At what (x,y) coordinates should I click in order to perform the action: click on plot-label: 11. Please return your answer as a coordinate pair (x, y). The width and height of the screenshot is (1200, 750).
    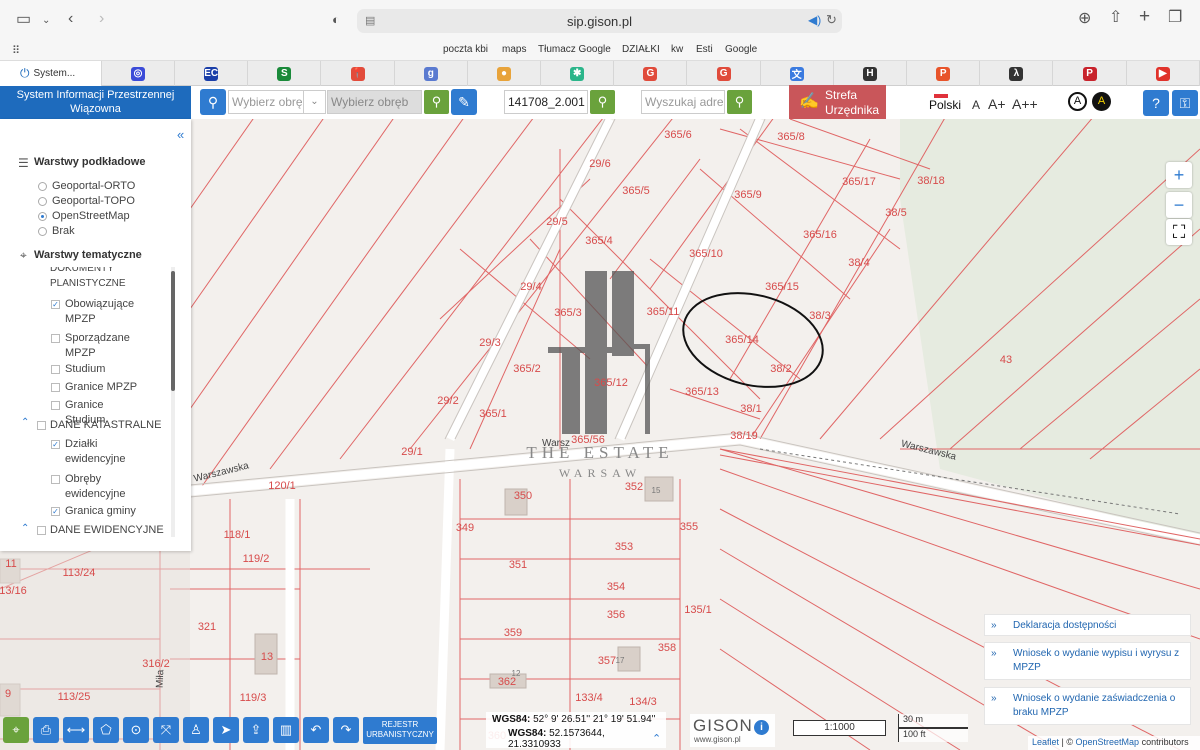
    Looking at the image, I should click on (10, 564).